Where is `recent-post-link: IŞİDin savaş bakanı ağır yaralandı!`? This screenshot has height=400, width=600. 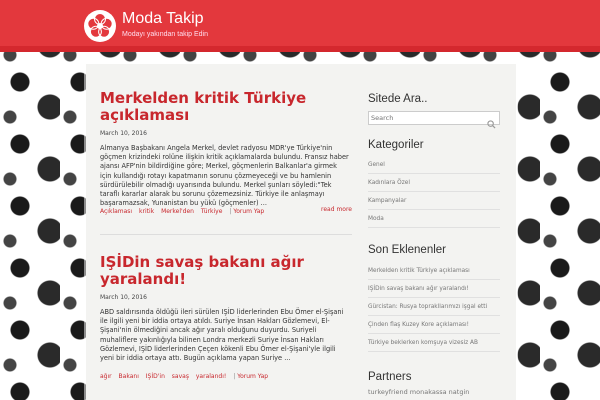 recent-post-link: IŞİDin savaş bakanı ağır yaralandı! is located at coordinates (434, 289).